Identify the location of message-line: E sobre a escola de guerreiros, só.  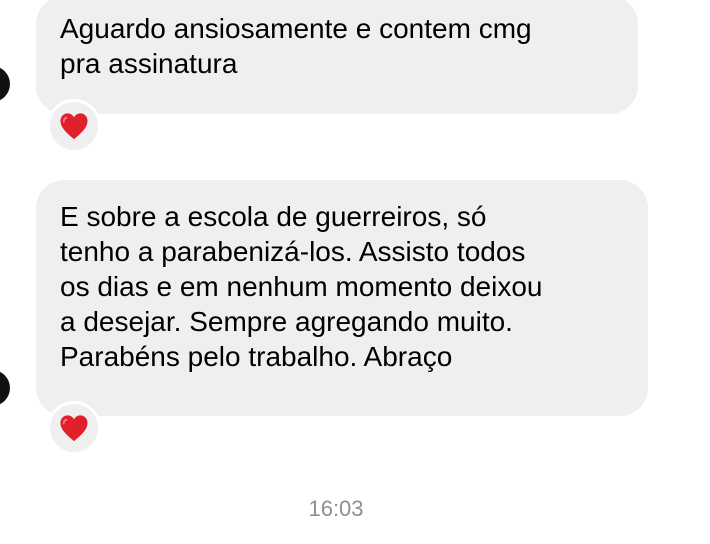
(273, 216).